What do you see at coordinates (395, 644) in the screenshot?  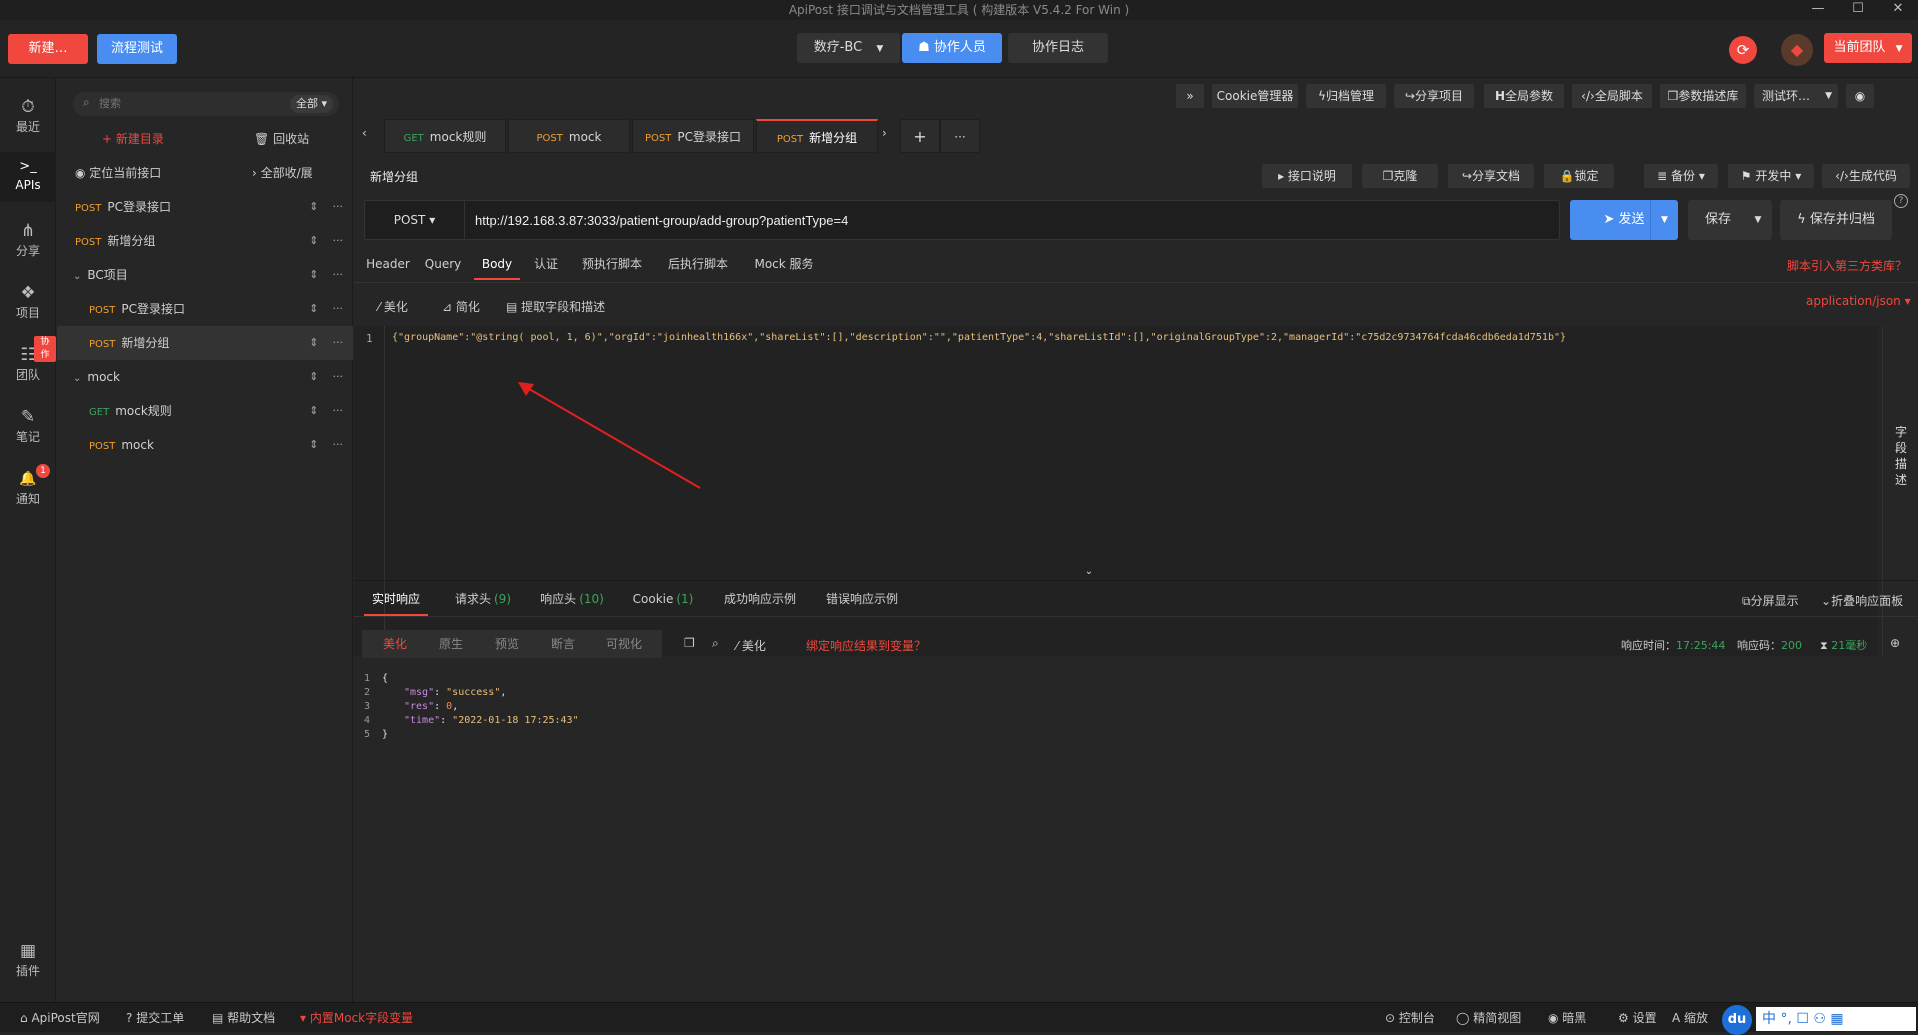 I see `view-mode-beautify: 美化` at bounding box center [395, 644].